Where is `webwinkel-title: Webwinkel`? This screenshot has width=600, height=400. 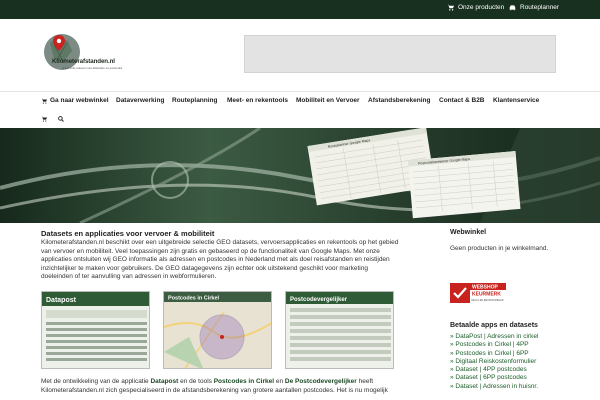
webwinkel-title: Webwinkel is located at coordinates (468, 232).